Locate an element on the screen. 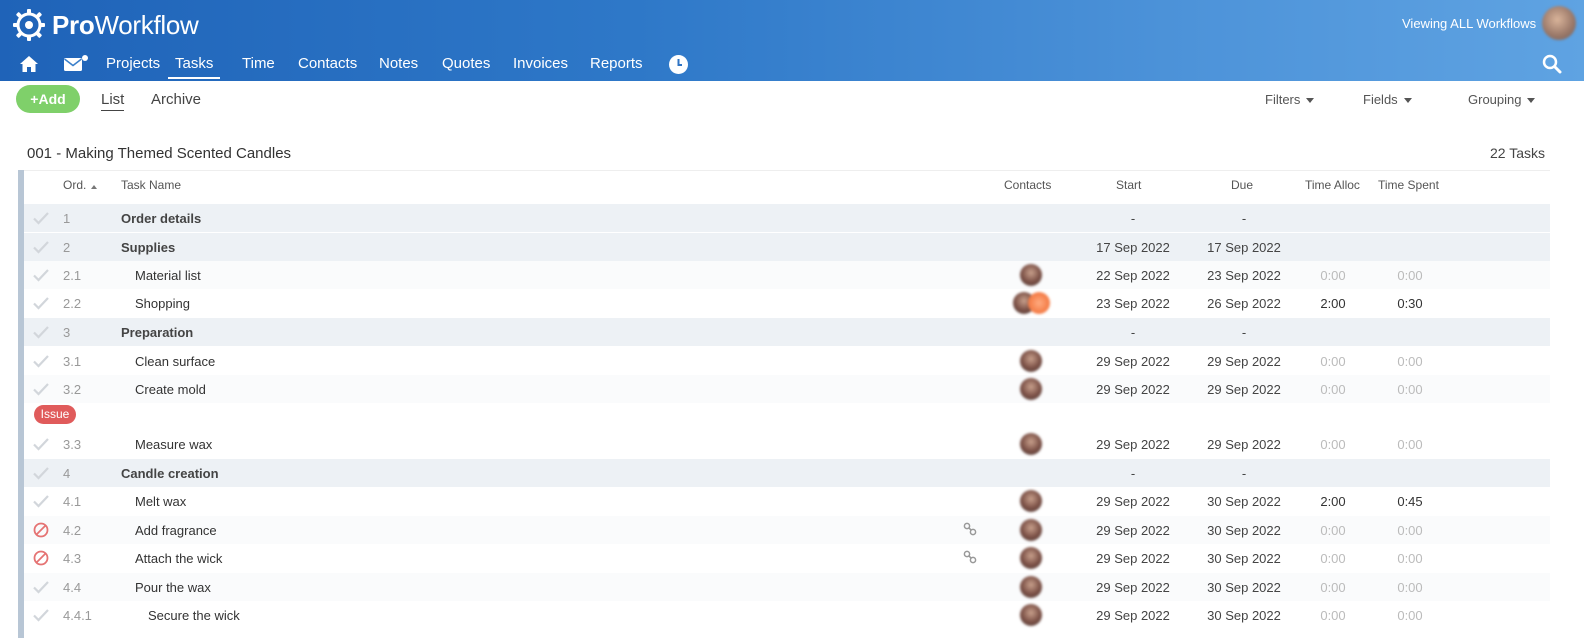  task-order: 1 is located at coordinates (67, 218).